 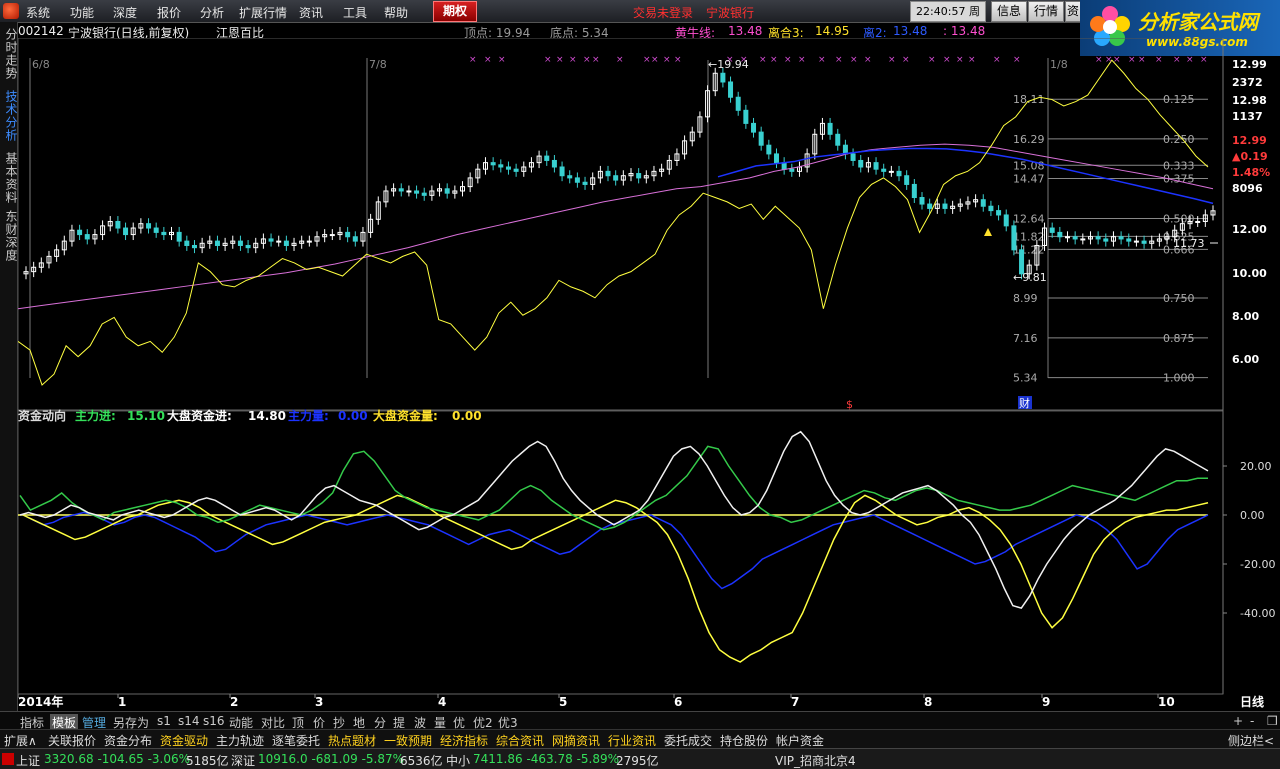 I want to click on tab-eastmoney-depth: 东财深度, so click(x=9, y=236).